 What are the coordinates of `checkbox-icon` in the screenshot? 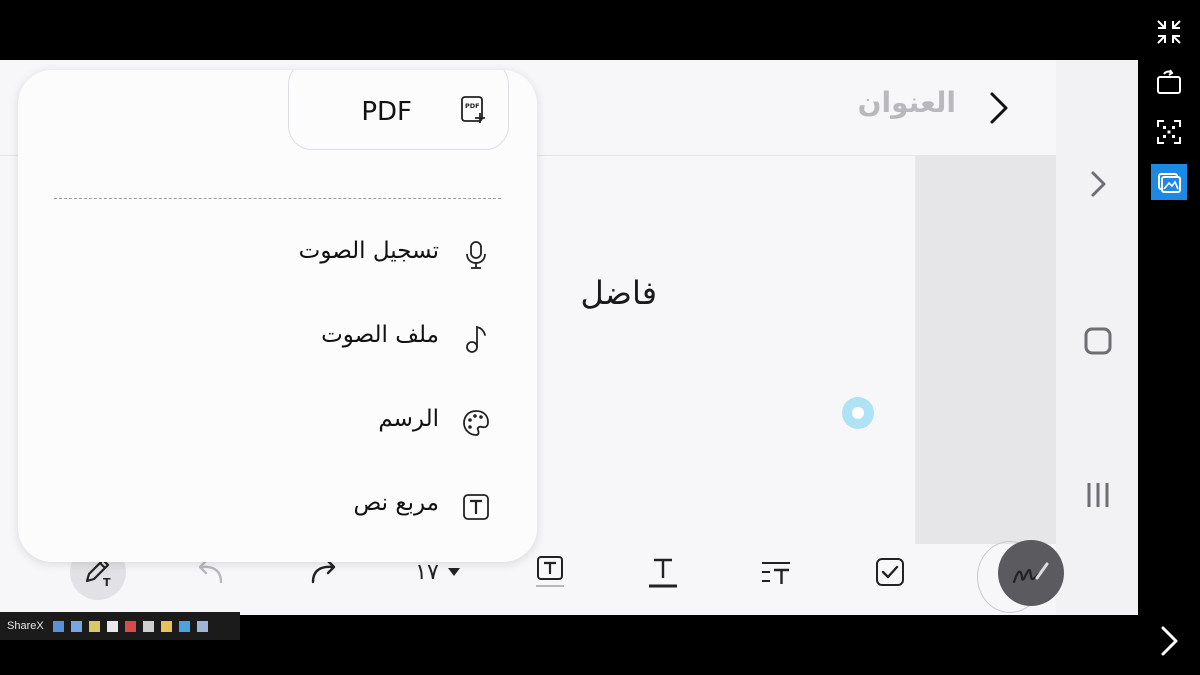 It's located at (890, 572).